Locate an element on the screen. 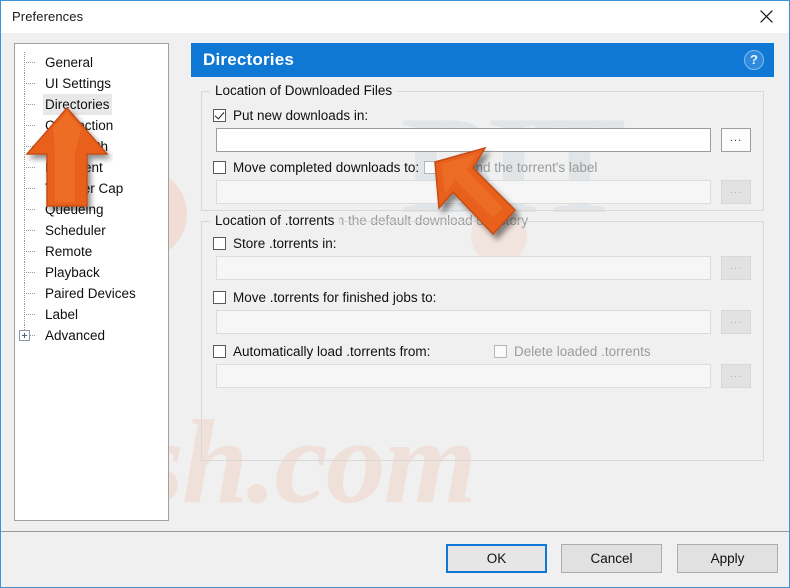 The width and height of the screenshot is (790, 588). sidebar-item-playback: Playback is located at coordinates (91, 272).